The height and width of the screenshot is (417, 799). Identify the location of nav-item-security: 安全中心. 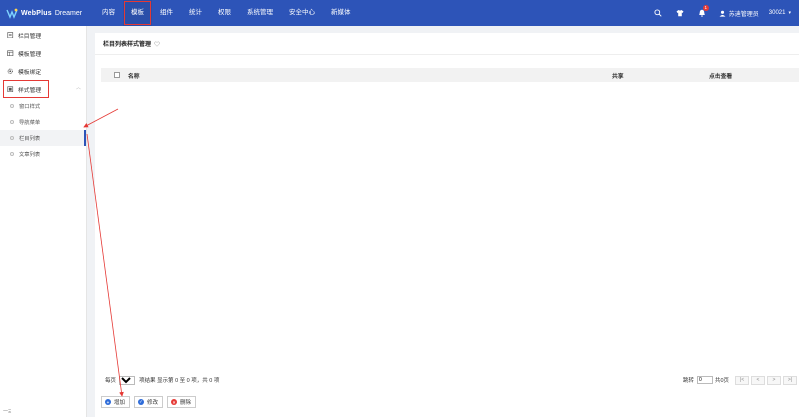
(302, 13).